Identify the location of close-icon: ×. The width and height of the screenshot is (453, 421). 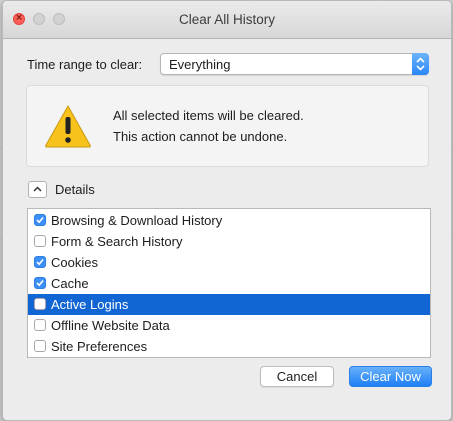
(19, 18).